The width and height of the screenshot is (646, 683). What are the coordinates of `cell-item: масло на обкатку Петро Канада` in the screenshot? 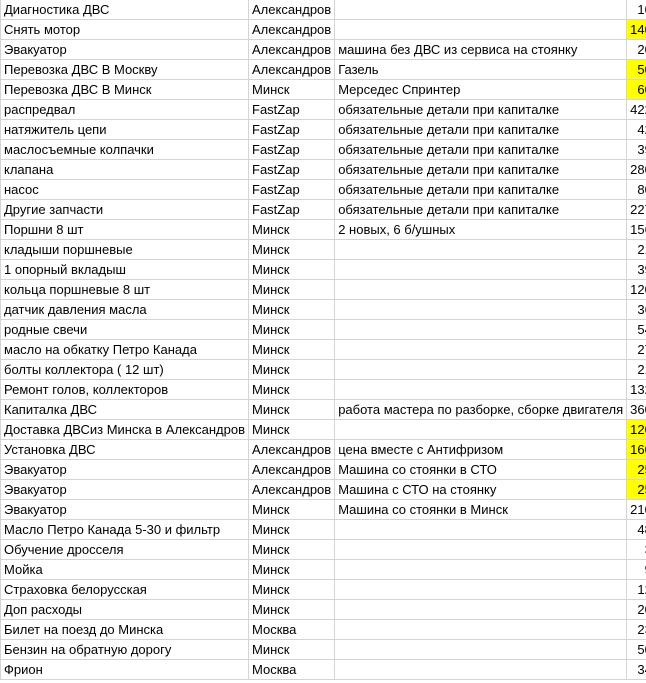 It's located at (124, 349).